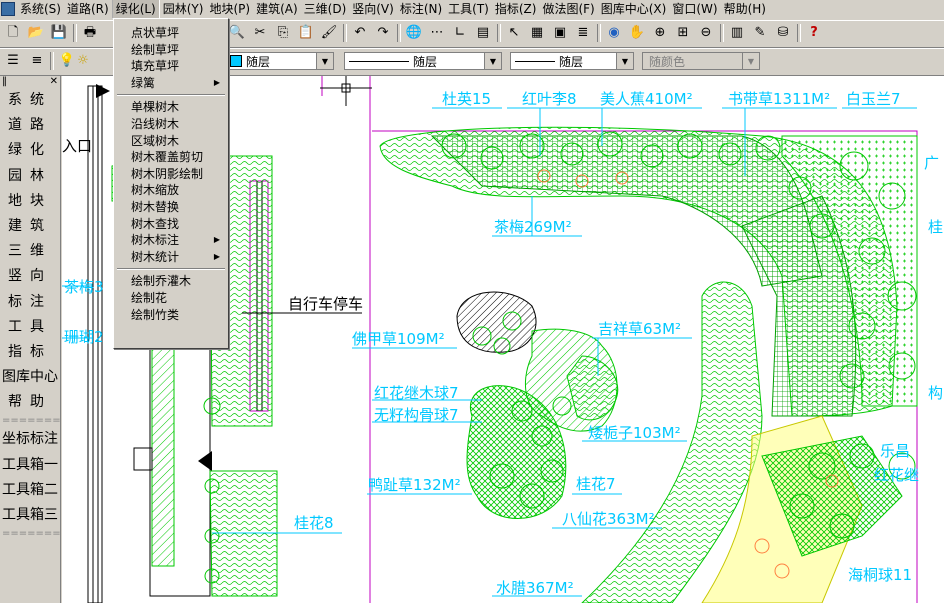 The height and width of the screenshot is (603, 944). I want to click on lineweight-select: 随层 ▼, so click(572, 61).